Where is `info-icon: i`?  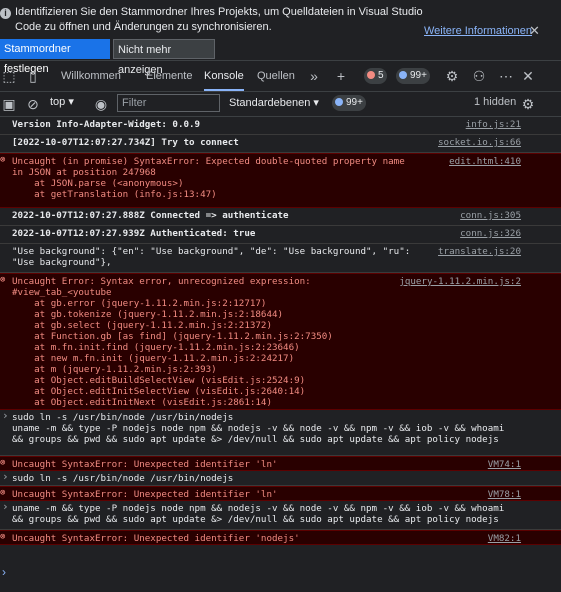
info-icon: i is located at coordinates (5, 13).